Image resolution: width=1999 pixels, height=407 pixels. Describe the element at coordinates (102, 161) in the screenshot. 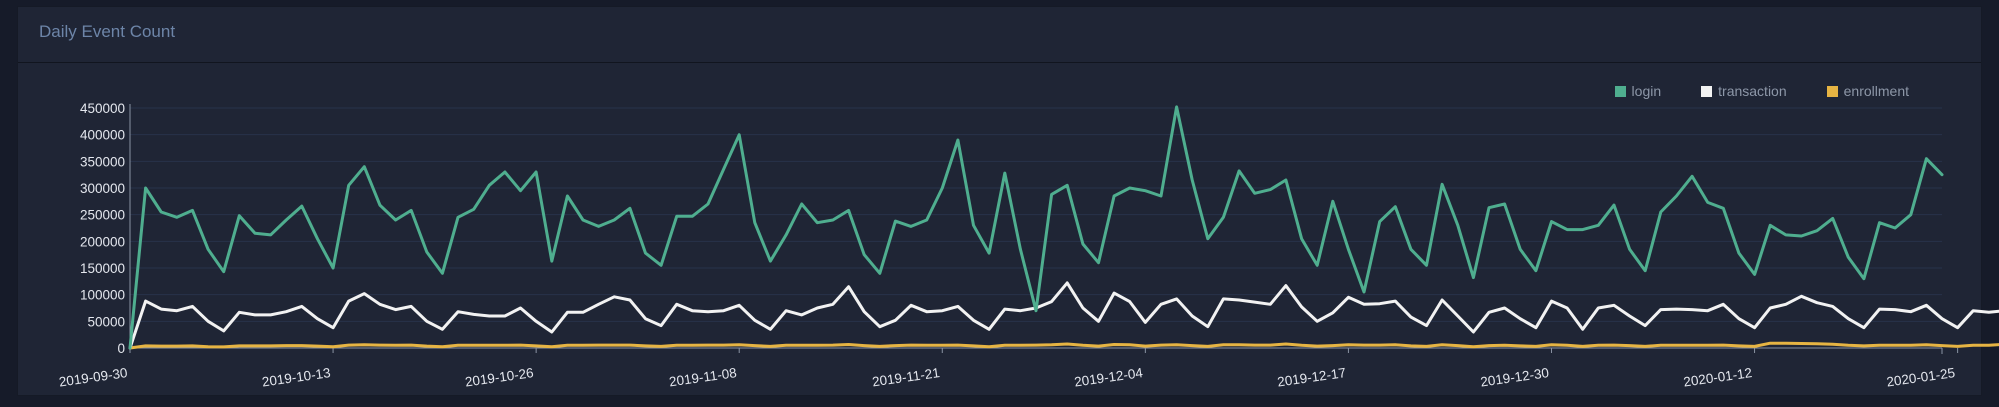

I see `y-tick-label: 350000` at that location.